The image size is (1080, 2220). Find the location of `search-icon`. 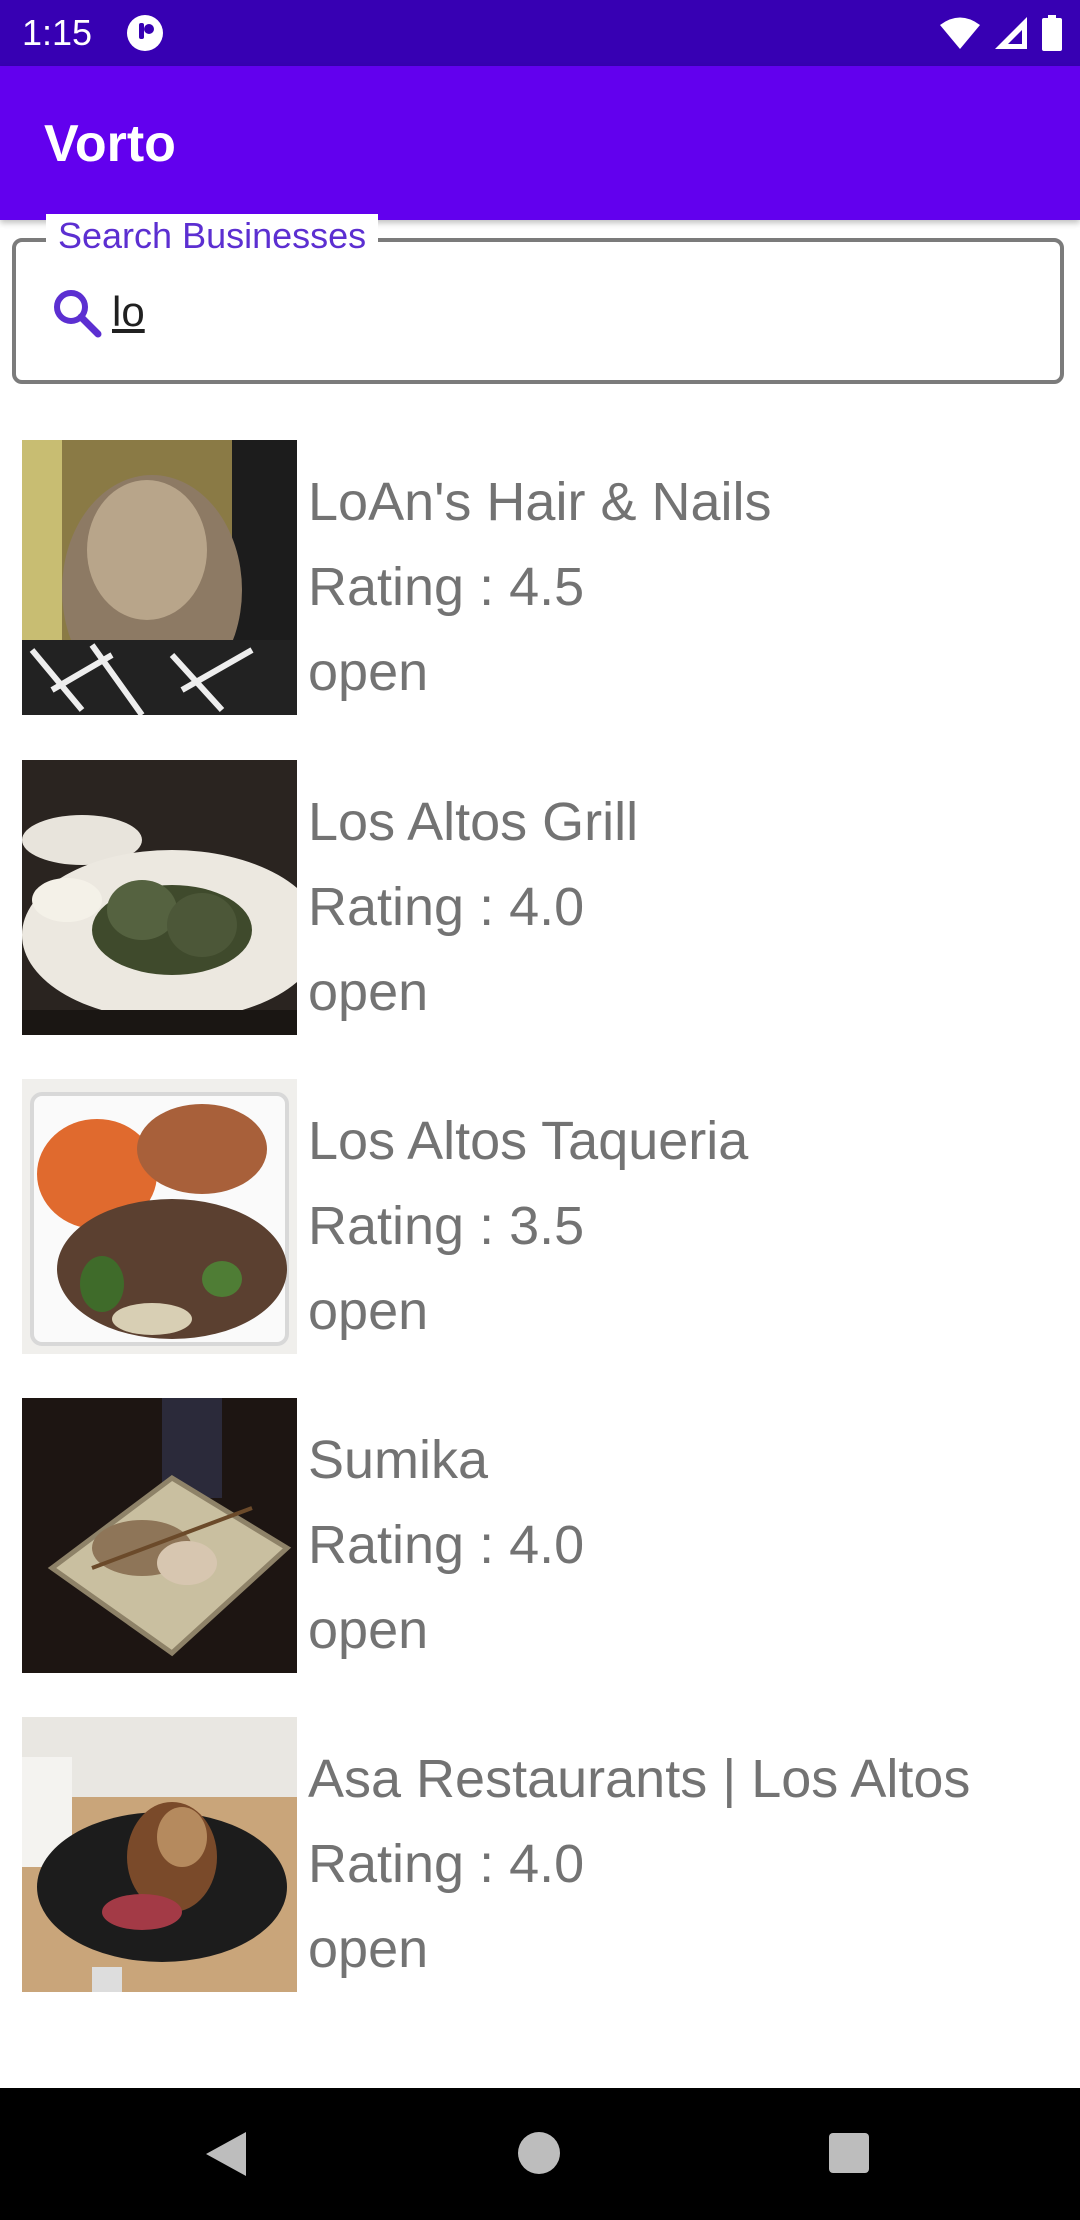

search-icon is located at coordinates (78, 314).